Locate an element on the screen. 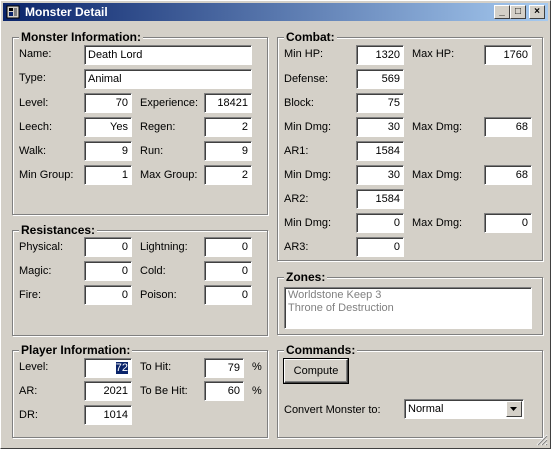  to-be-hit-label: To Be Hit: is located at coordinates (164, 391).